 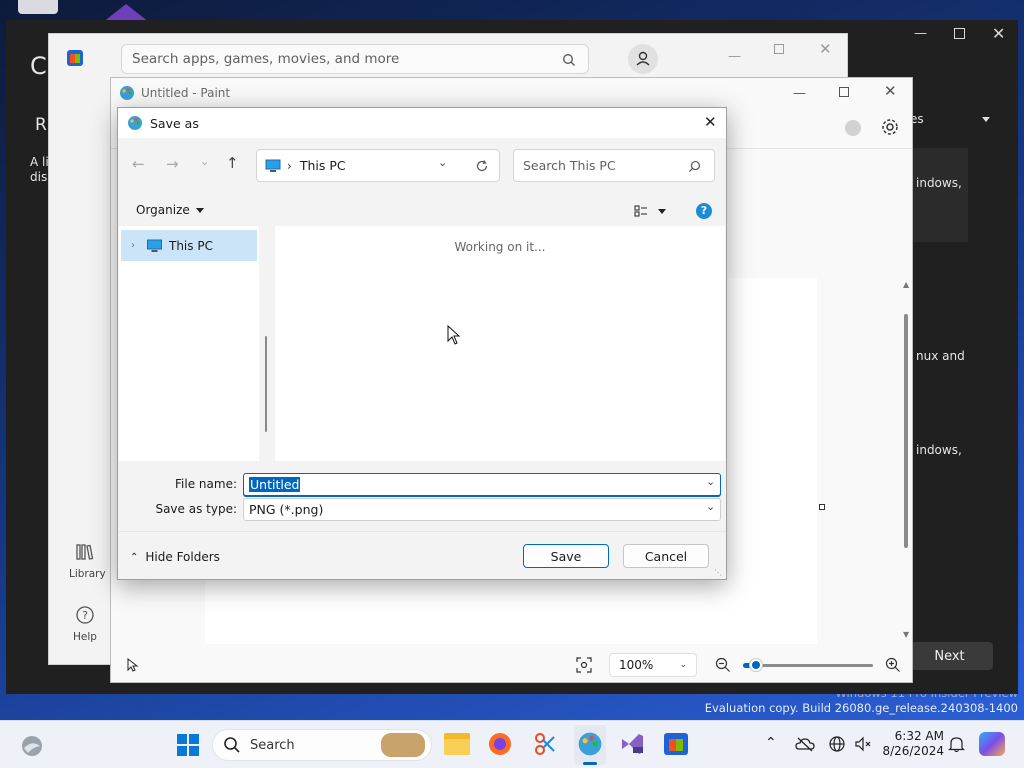 What do you see at coordinates (920, 33) in the screenshot?
I see `minimize-icon: —` at bounding box center [920, 33].